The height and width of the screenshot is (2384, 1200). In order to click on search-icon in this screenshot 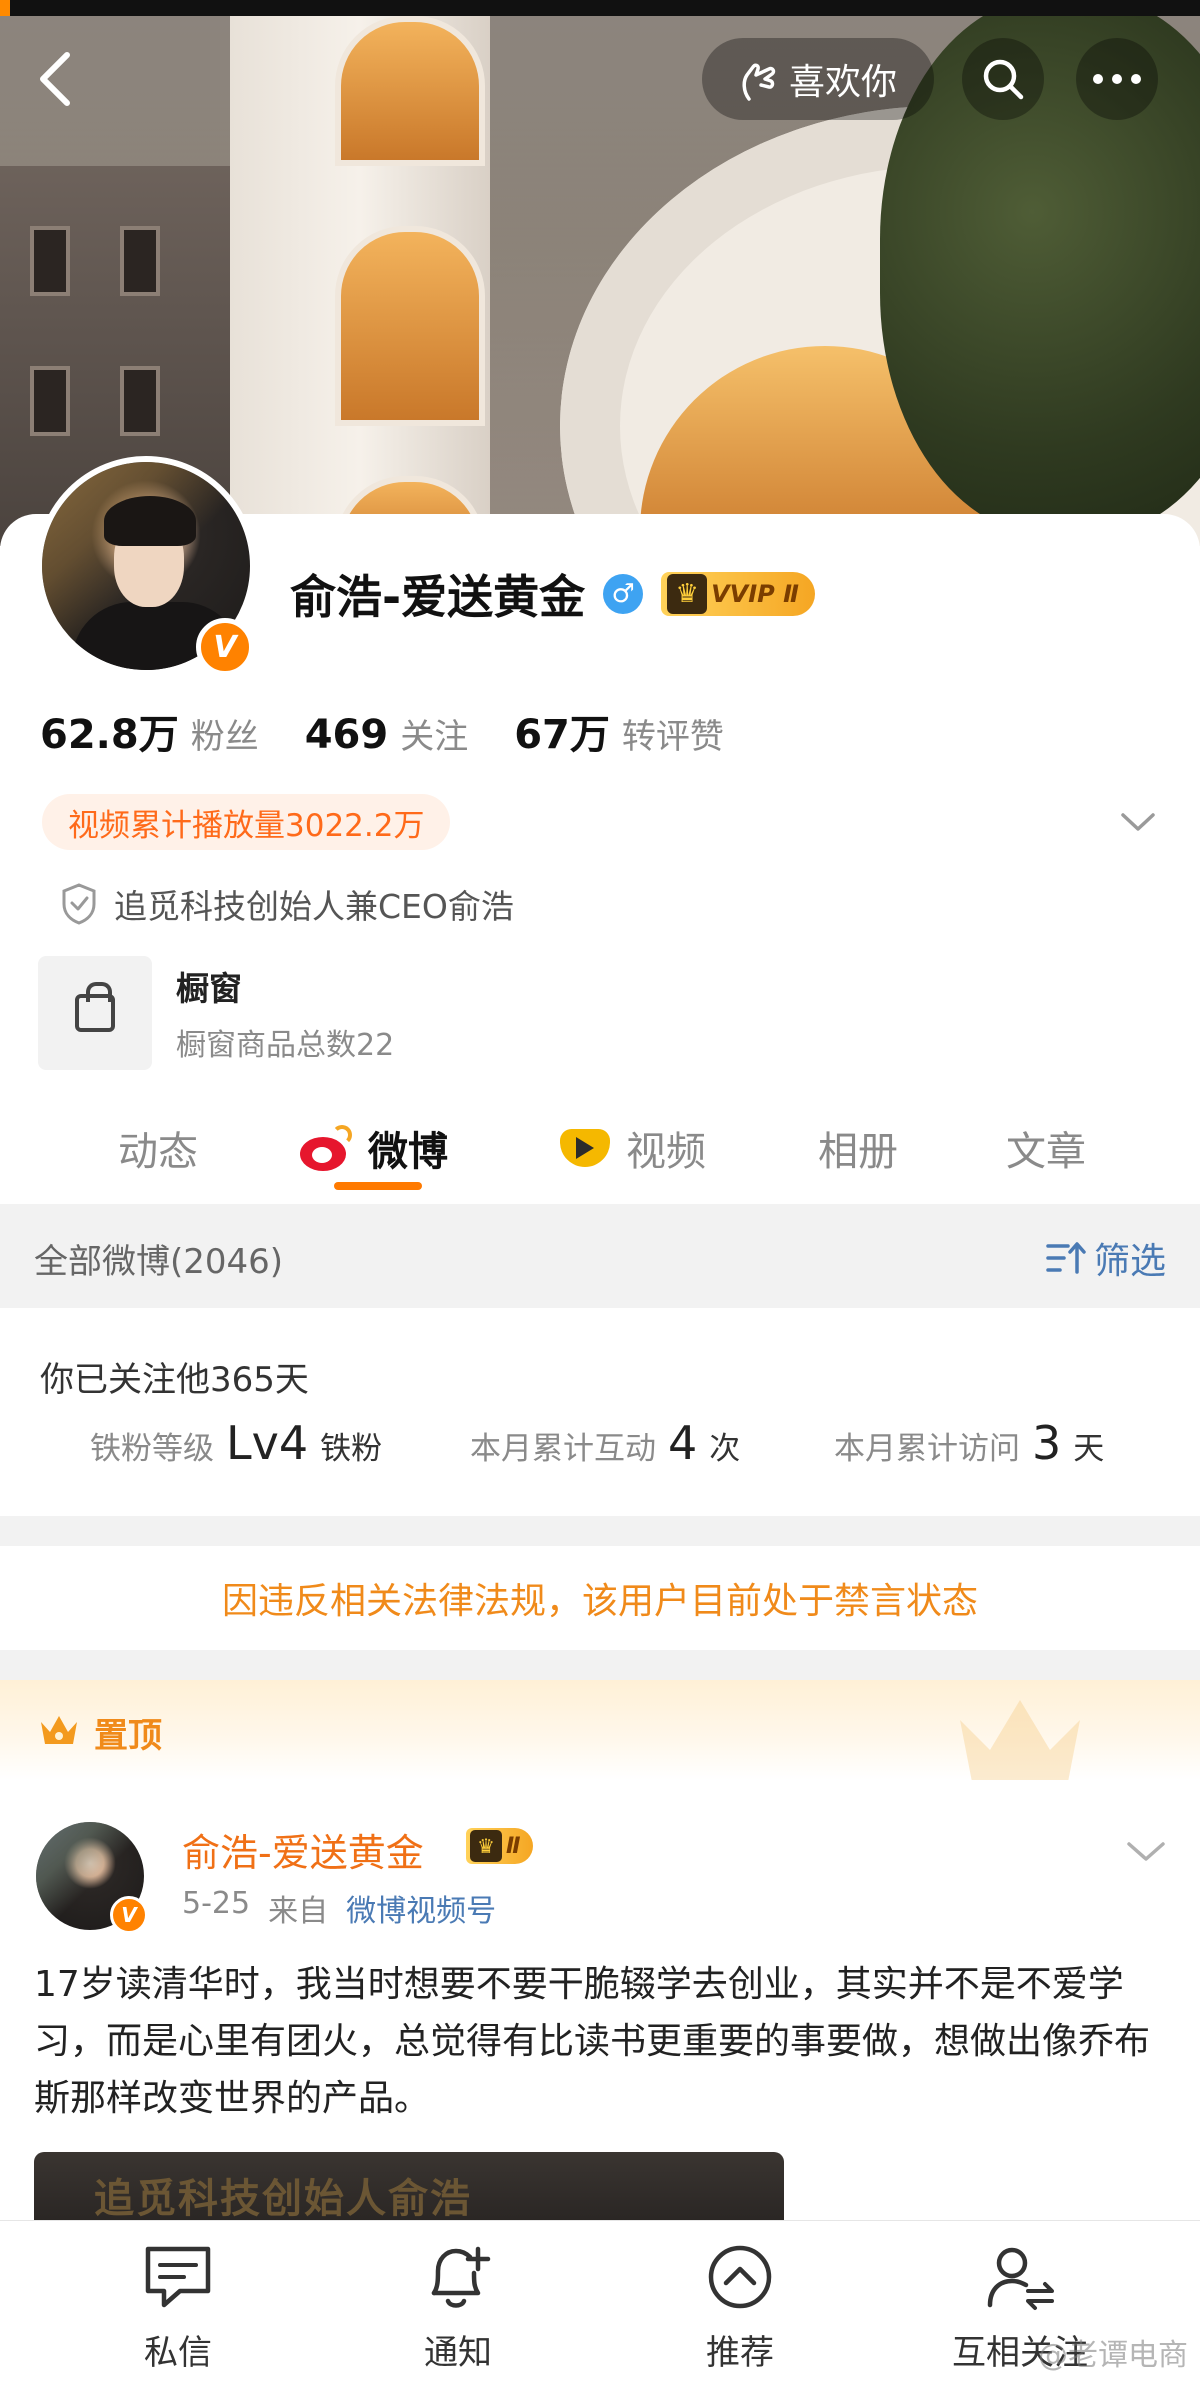, I will do `click(1003, 79)`.